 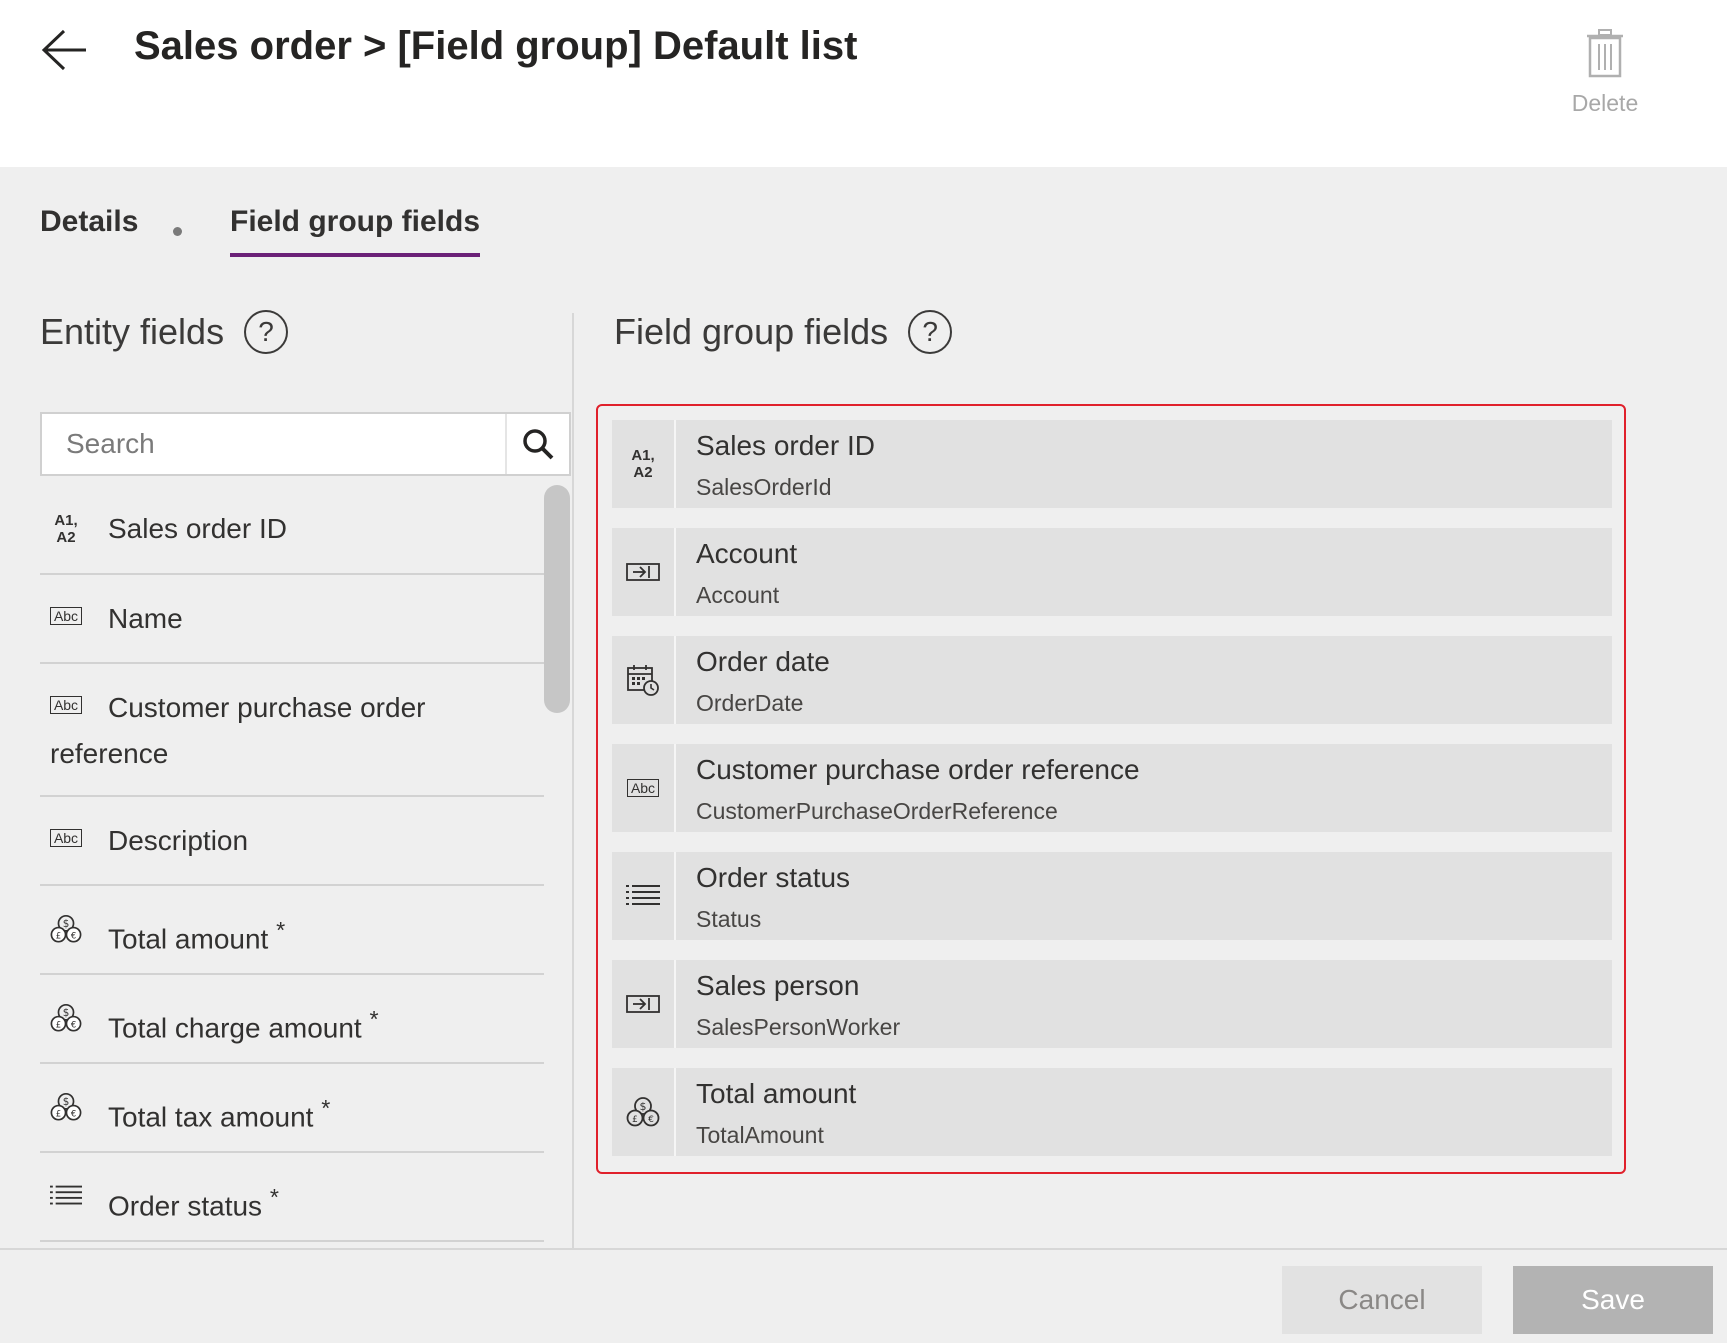 I want to click on field-display-name: Total amount, so click(x=776, y=1093).